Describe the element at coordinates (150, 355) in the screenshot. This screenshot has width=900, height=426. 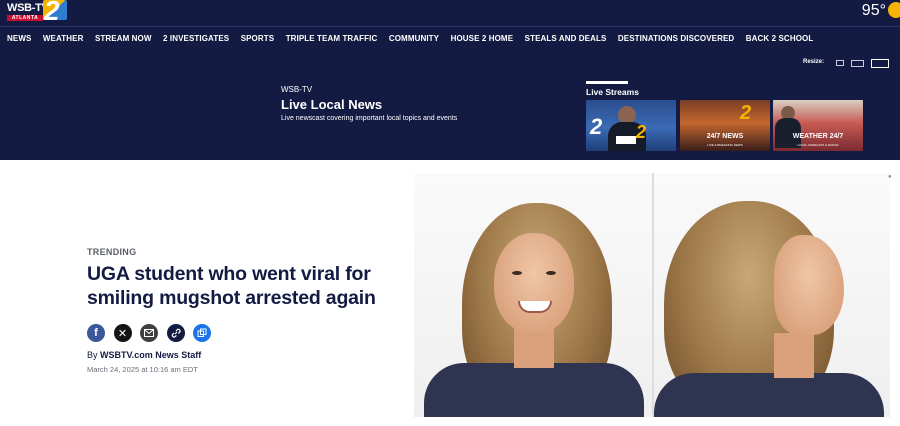
I see `byline-author: WSBTV.com News Staff` at that location.